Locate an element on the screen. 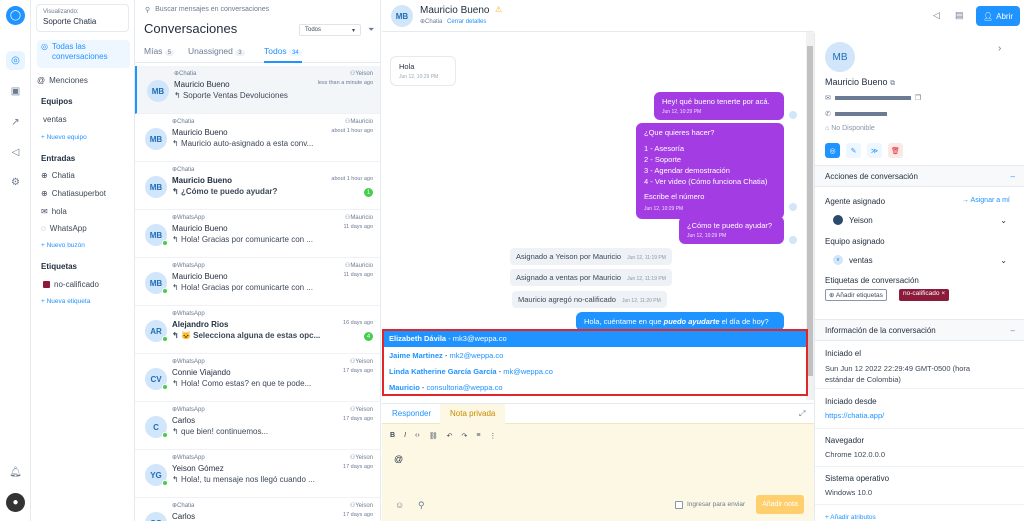  mute-icon: ◁ is located at coordinates (936, 15).